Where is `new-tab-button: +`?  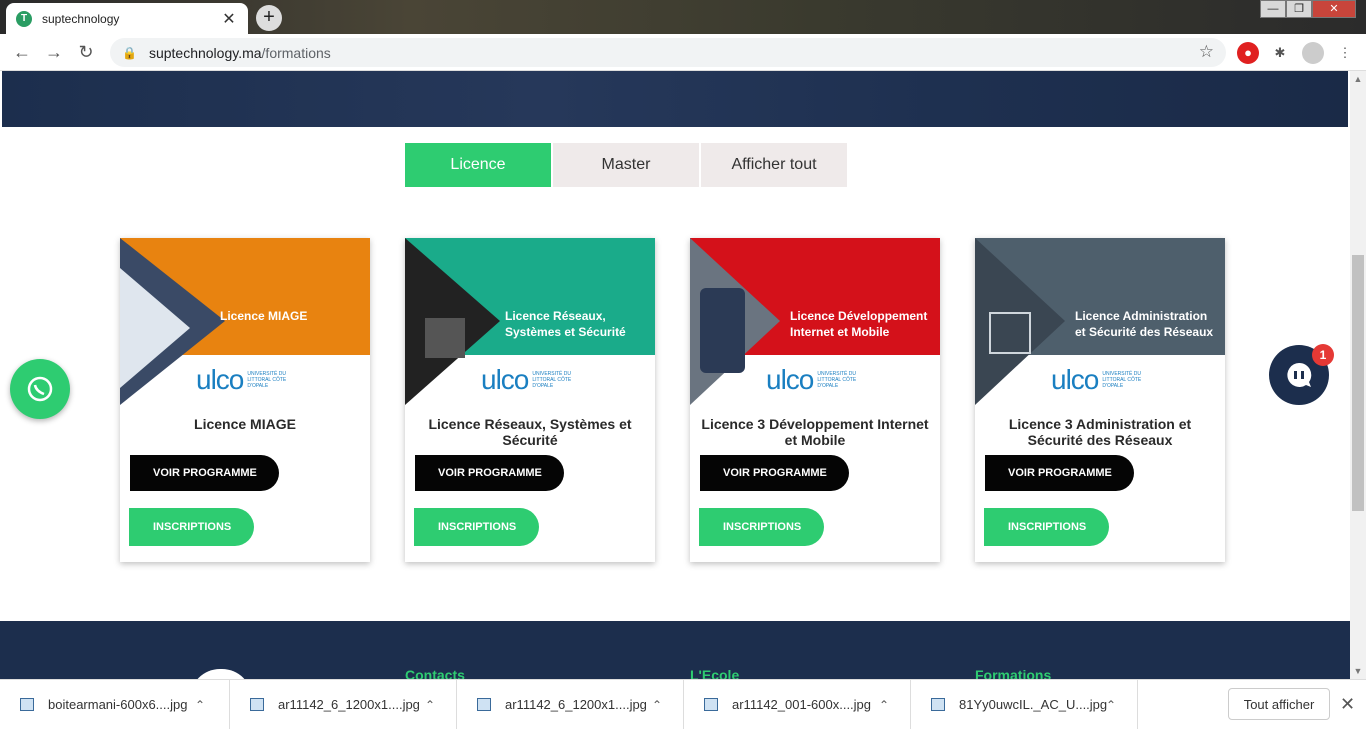
new-tab-button: + is located at coordinates (269, 18).